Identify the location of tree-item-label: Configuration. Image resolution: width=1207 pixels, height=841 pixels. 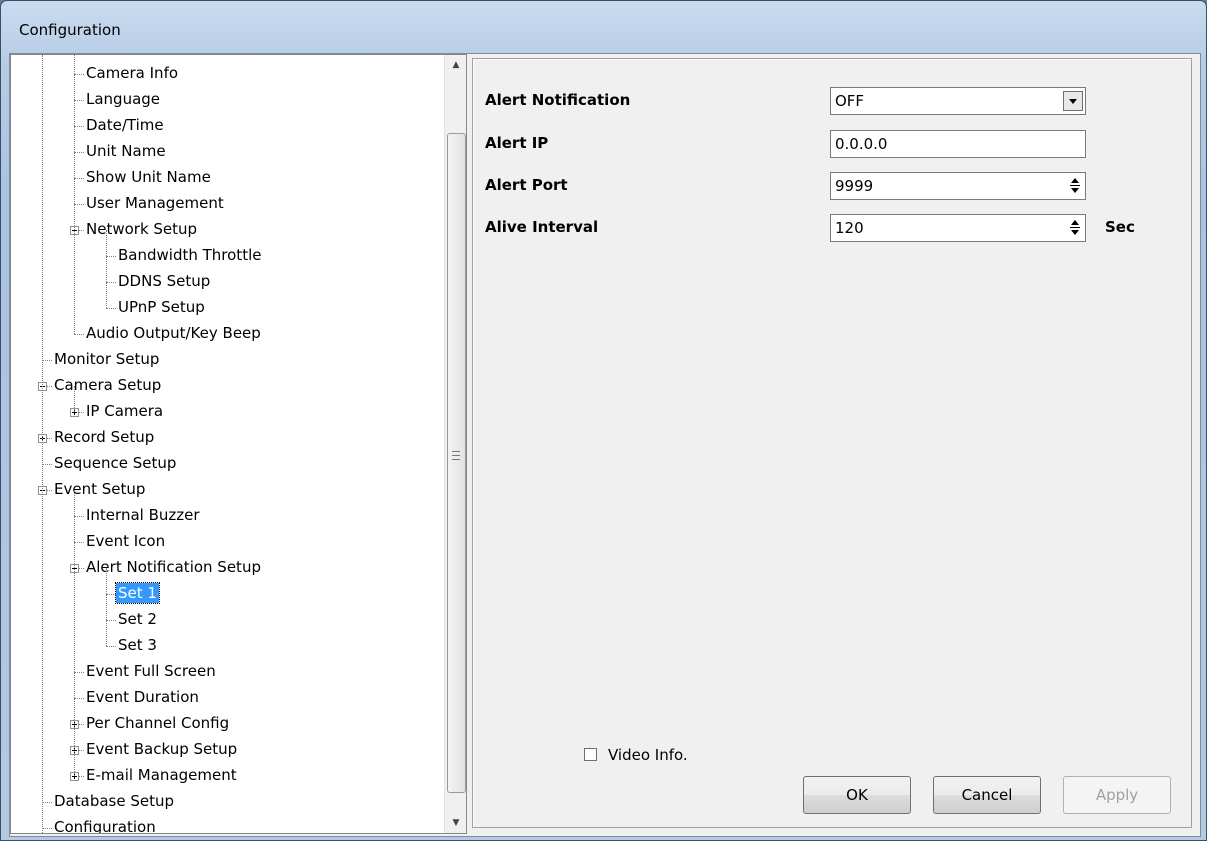
(105, 825).